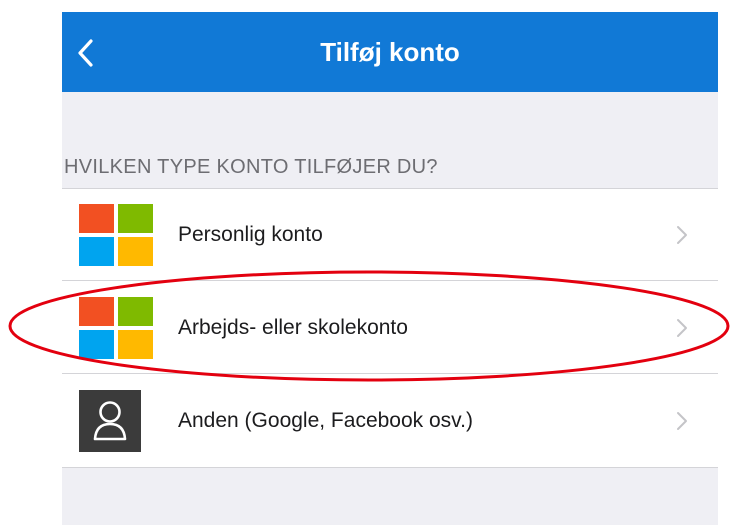  What do you see at coordinates (251, 167) in the screenshot?
I see `section-header-label: HVILKEN TYPE KONTO TILFØJER DU?` at bounding box center [251, 167].